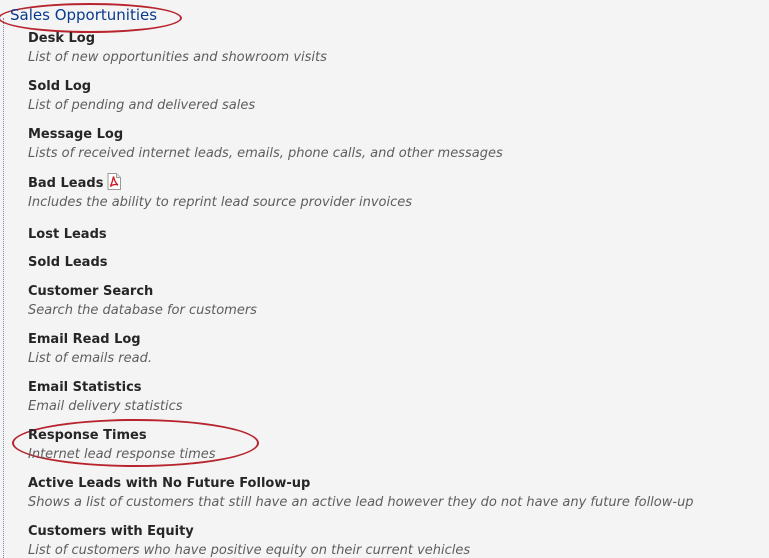 This screenshot has width=769, height=558. What do you see at coordinates (3, 288) in the screenshot?
I see `tree-connector-line` at bounding box center [3, 288].